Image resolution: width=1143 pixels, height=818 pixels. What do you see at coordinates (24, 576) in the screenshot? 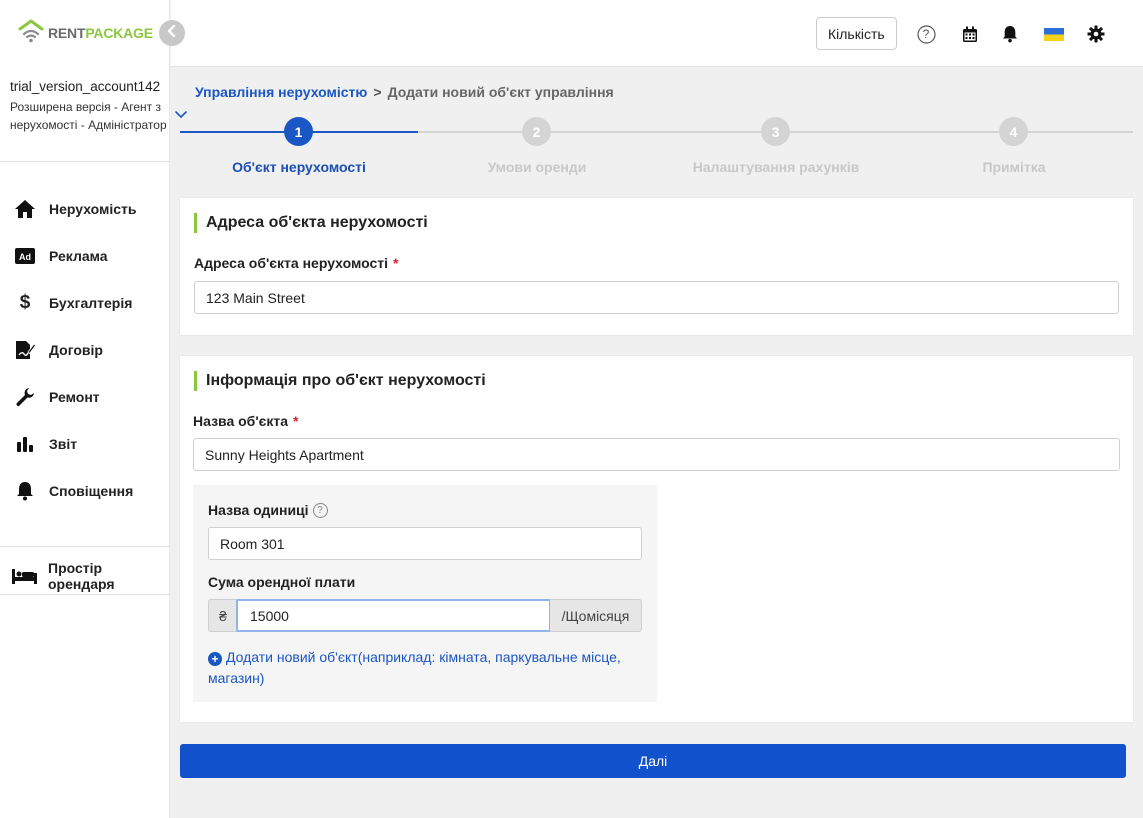
I see `bed-icon` at bounding box center [24, 576].